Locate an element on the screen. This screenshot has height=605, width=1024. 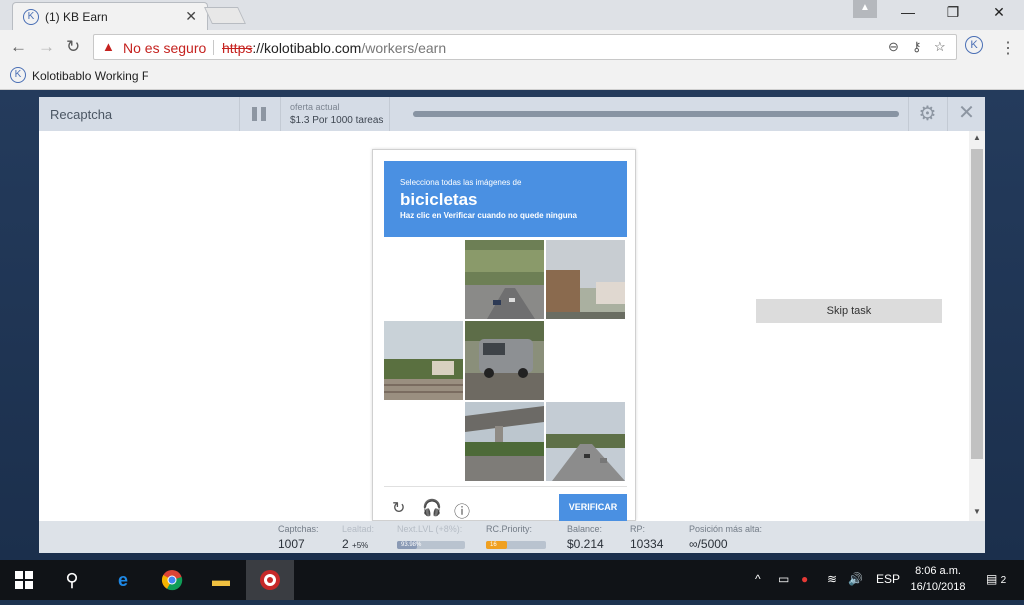
stat-label: RP: is located at coordinates (638, 529).